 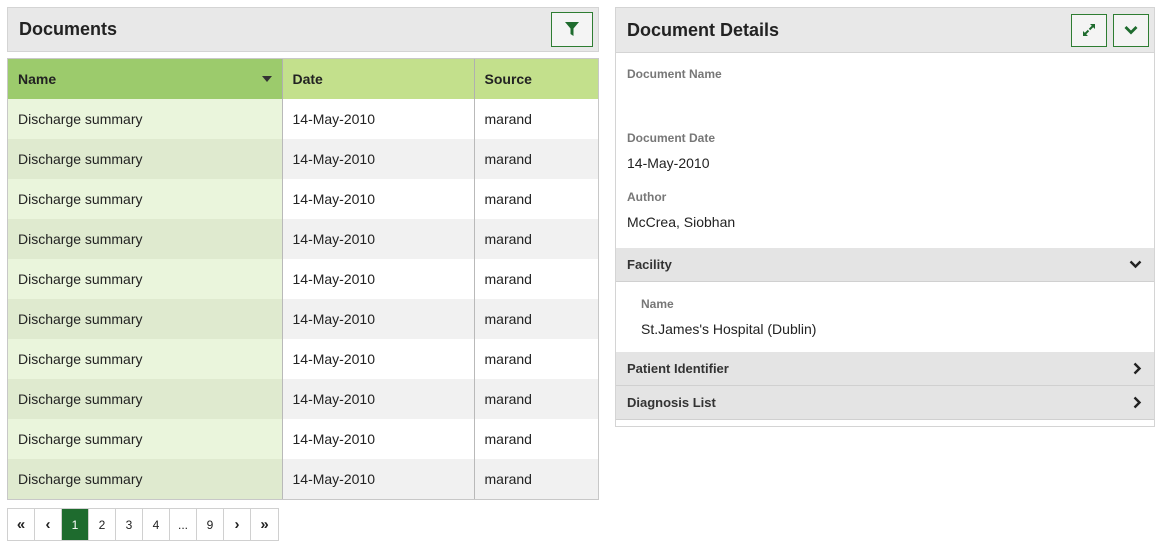 What do you see at coordinates (649, 264) in the screenshot?
I see `facility-section-title: Facility` at bounding box center [649, 264].